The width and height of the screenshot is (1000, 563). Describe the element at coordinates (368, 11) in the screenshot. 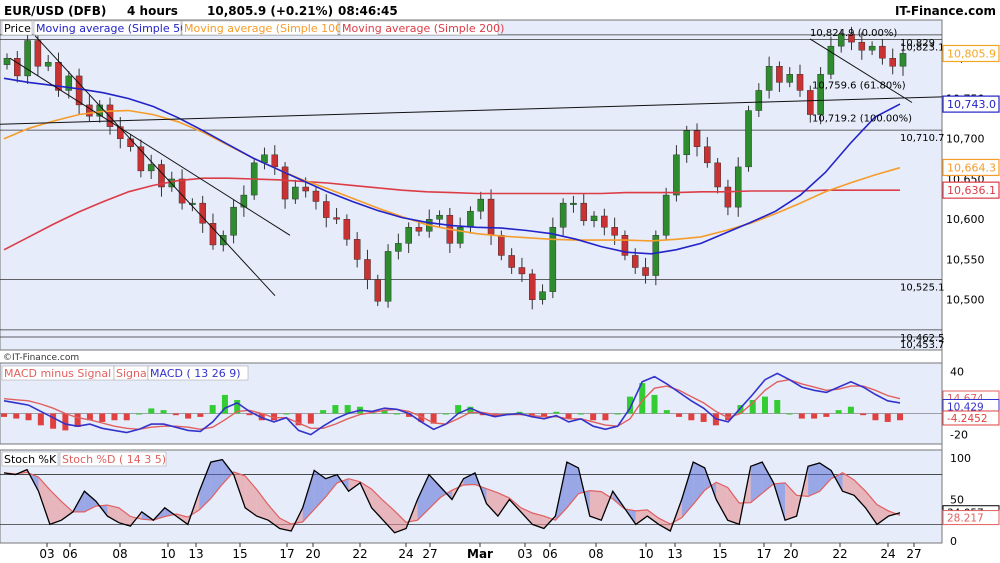

I see `time-label: 08:46:45` at that location.